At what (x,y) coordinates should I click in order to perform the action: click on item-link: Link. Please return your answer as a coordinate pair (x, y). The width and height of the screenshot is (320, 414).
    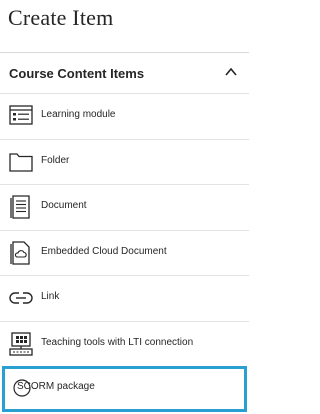
    Looking at the image, I should click on (124, 298).